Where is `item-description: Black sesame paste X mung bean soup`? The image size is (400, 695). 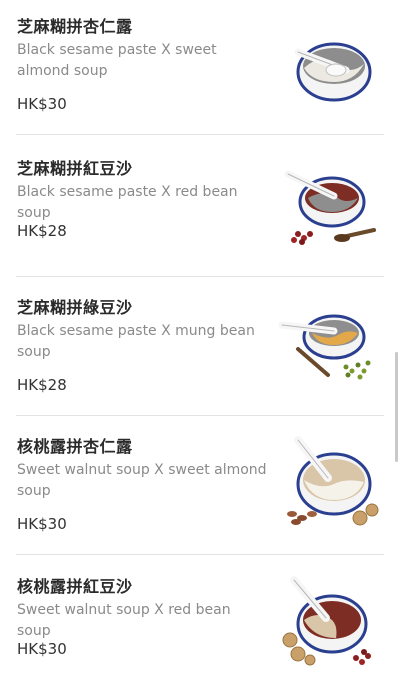 item-description: Black sesame paste X mung bean soup is located at coordinates (136, 341).